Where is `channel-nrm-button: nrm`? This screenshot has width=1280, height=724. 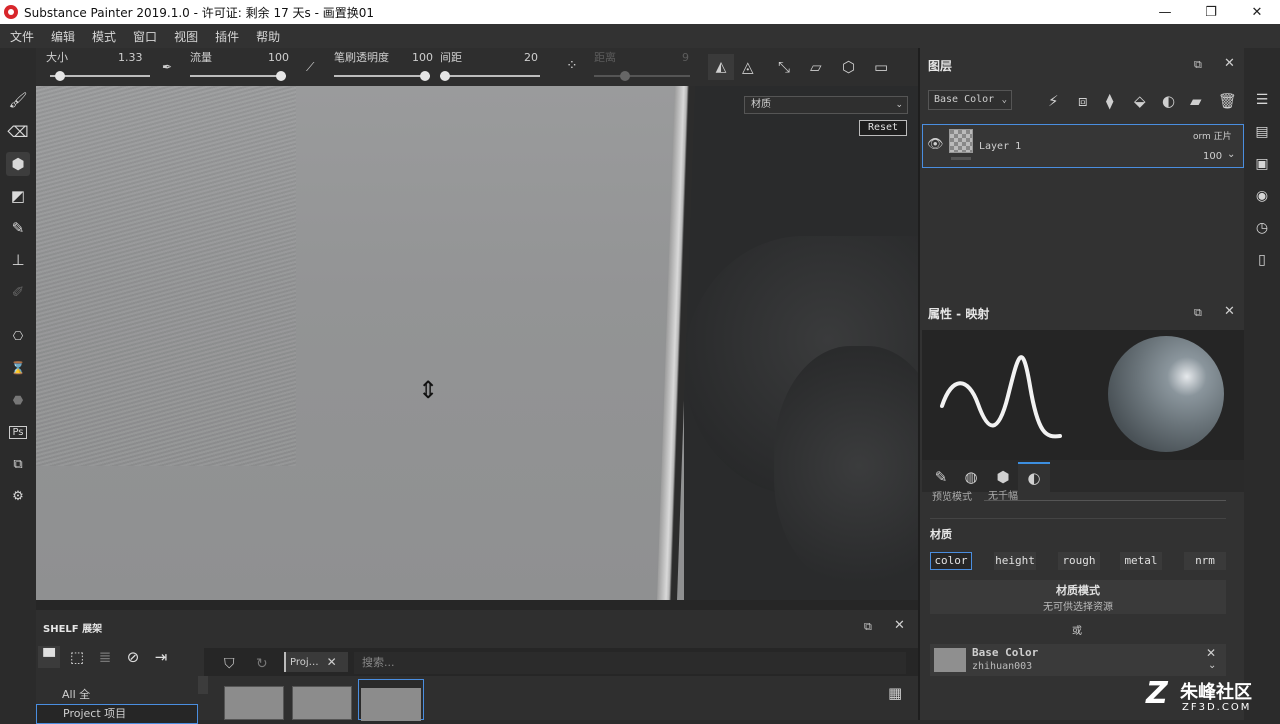 channel-nrm-button: nrm is located at coordinates (1205, 561).